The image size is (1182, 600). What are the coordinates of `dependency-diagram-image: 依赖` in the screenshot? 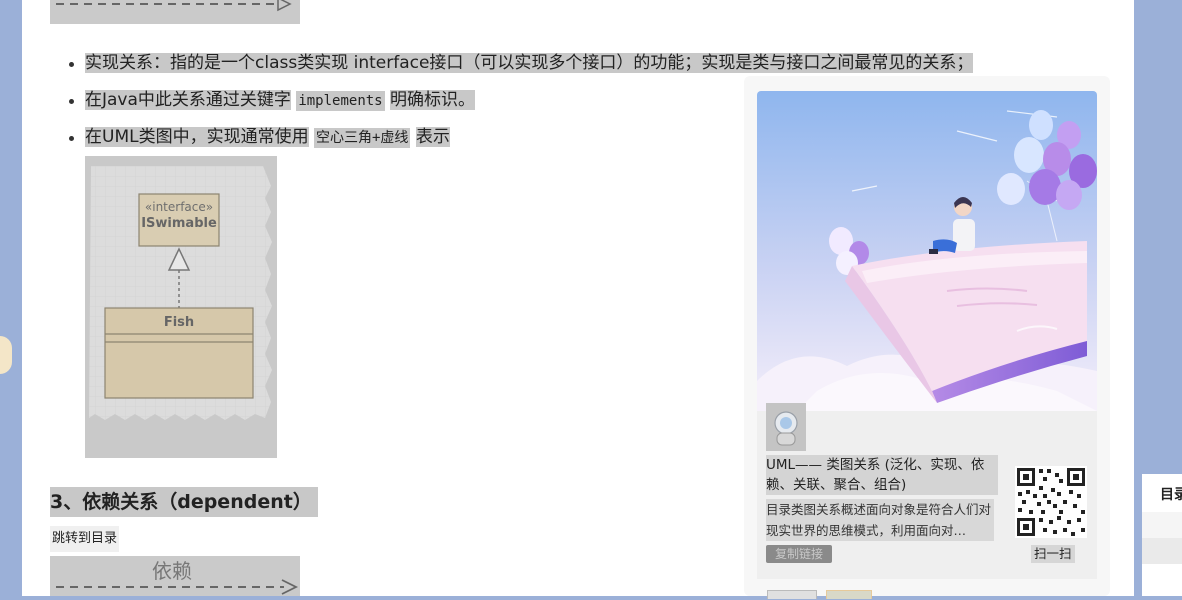 It's located at (175, 576).